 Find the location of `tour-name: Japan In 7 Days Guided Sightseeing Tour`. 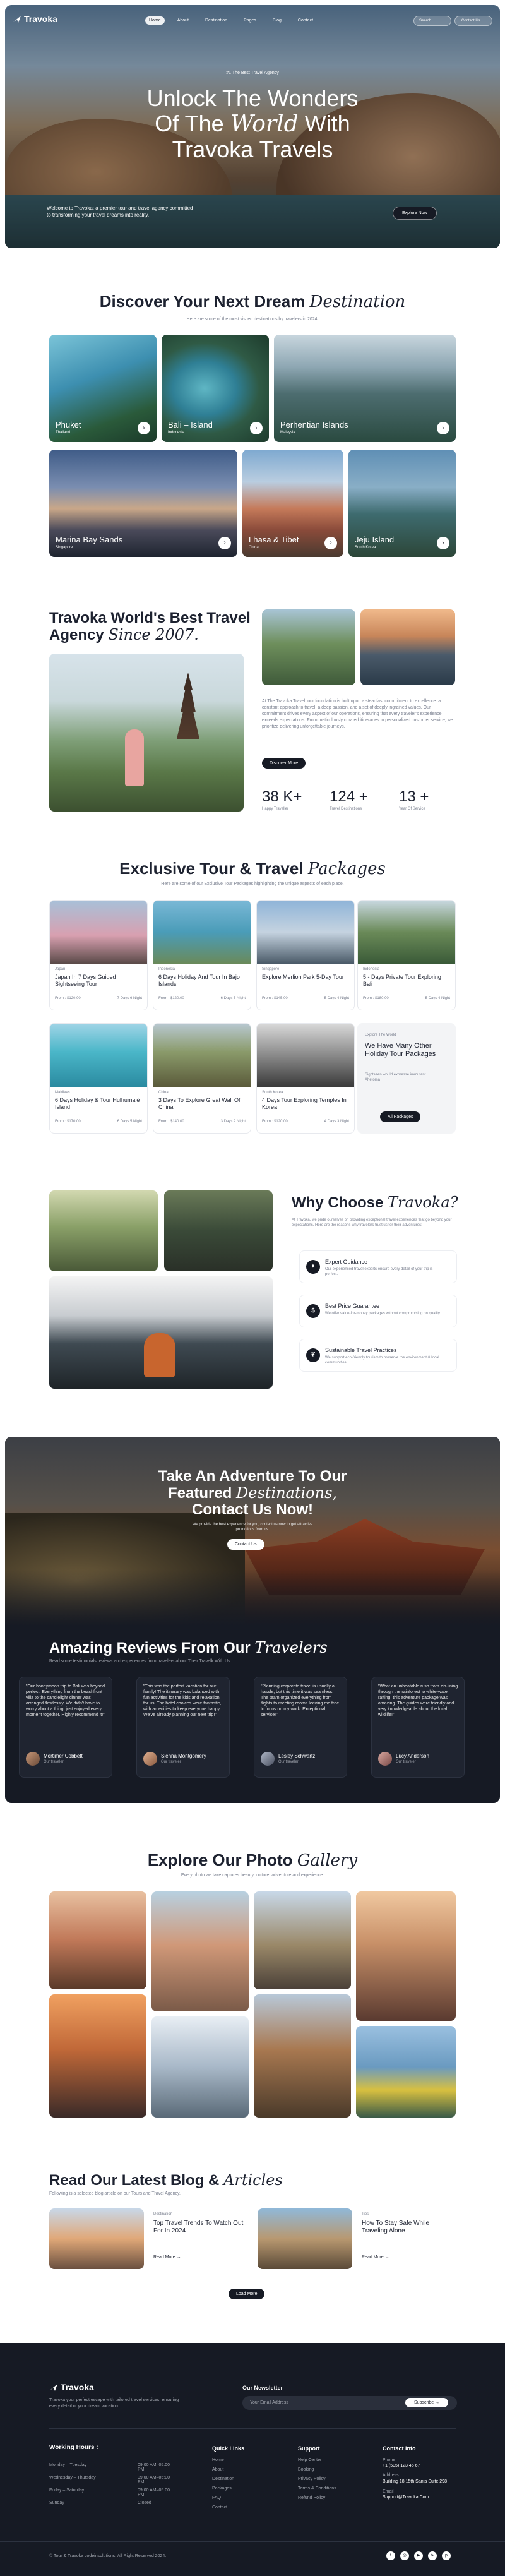

tour-name: Japan In 7 Days Guided Sightseeing Tour is located at coordinates (99, 981).